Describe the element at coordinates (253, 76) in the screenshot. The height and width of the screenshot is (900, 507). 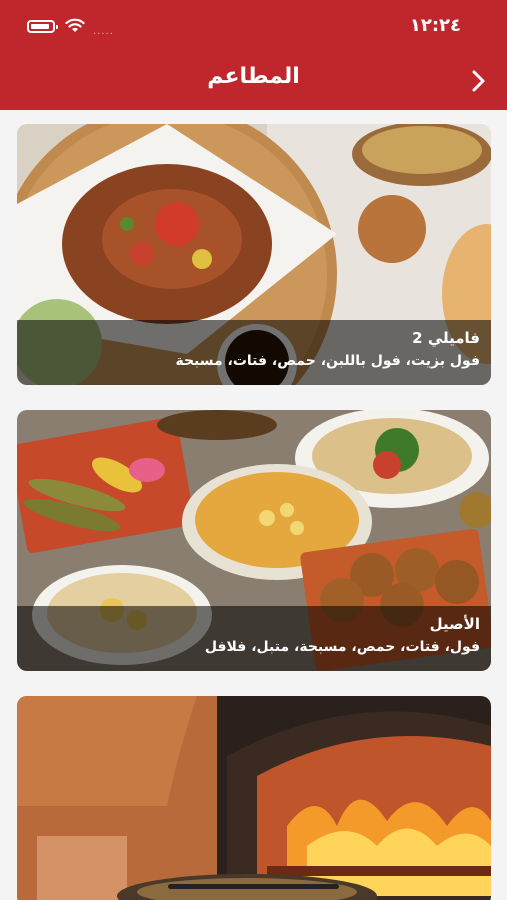
I see `page-title: المطاعم` at that location.